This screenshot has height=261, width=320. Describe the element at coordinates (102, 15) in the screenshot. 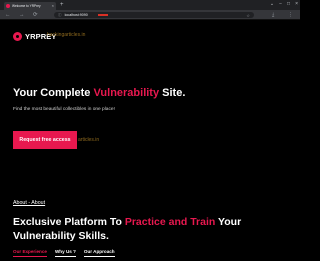

I see `redaction-mark` at that location.